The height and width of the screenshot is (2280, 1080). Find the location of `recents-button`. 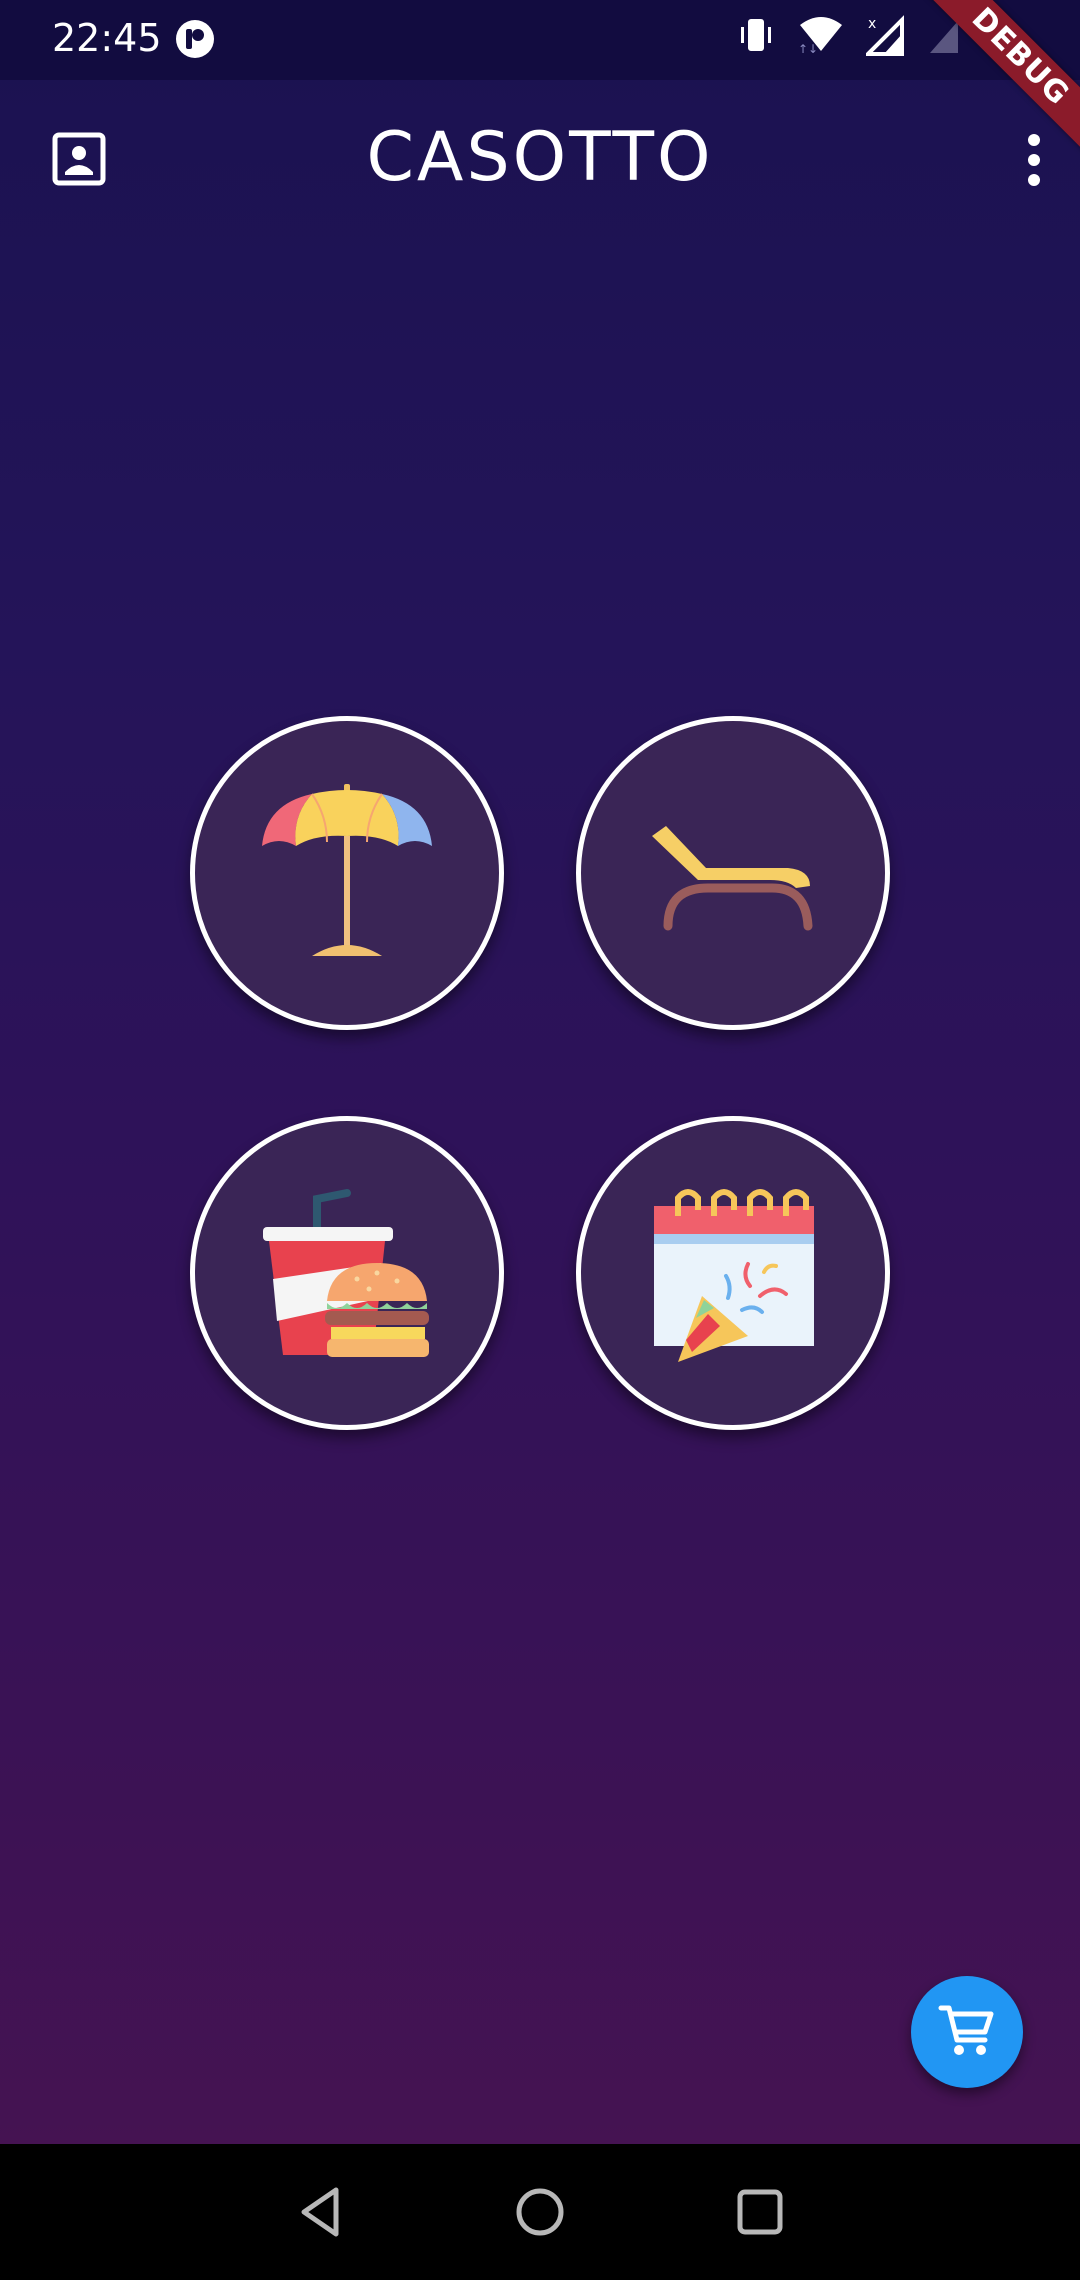

recents-button is located at coordinates (760, 2212).